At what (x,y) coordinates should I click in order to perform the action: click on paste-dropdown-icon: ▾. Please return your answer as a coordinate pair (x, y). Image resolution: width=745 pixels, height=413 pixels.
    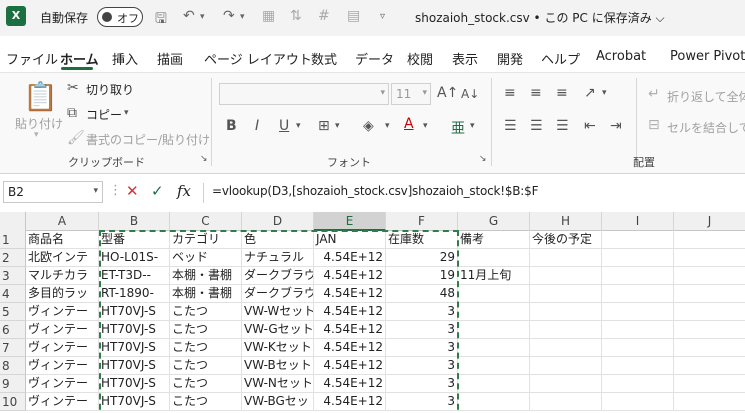
    Looking at the image, I should click on (36, 135).